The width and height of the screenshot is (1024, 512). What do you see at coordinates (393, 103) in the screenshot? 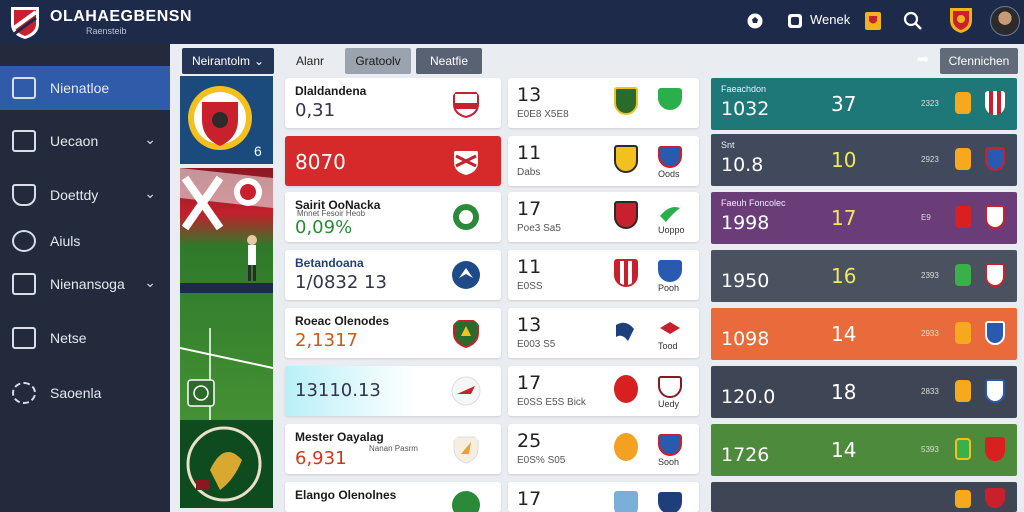
I see `team-card: Dlaldandena 0,31` at bounding box center [393, 103].